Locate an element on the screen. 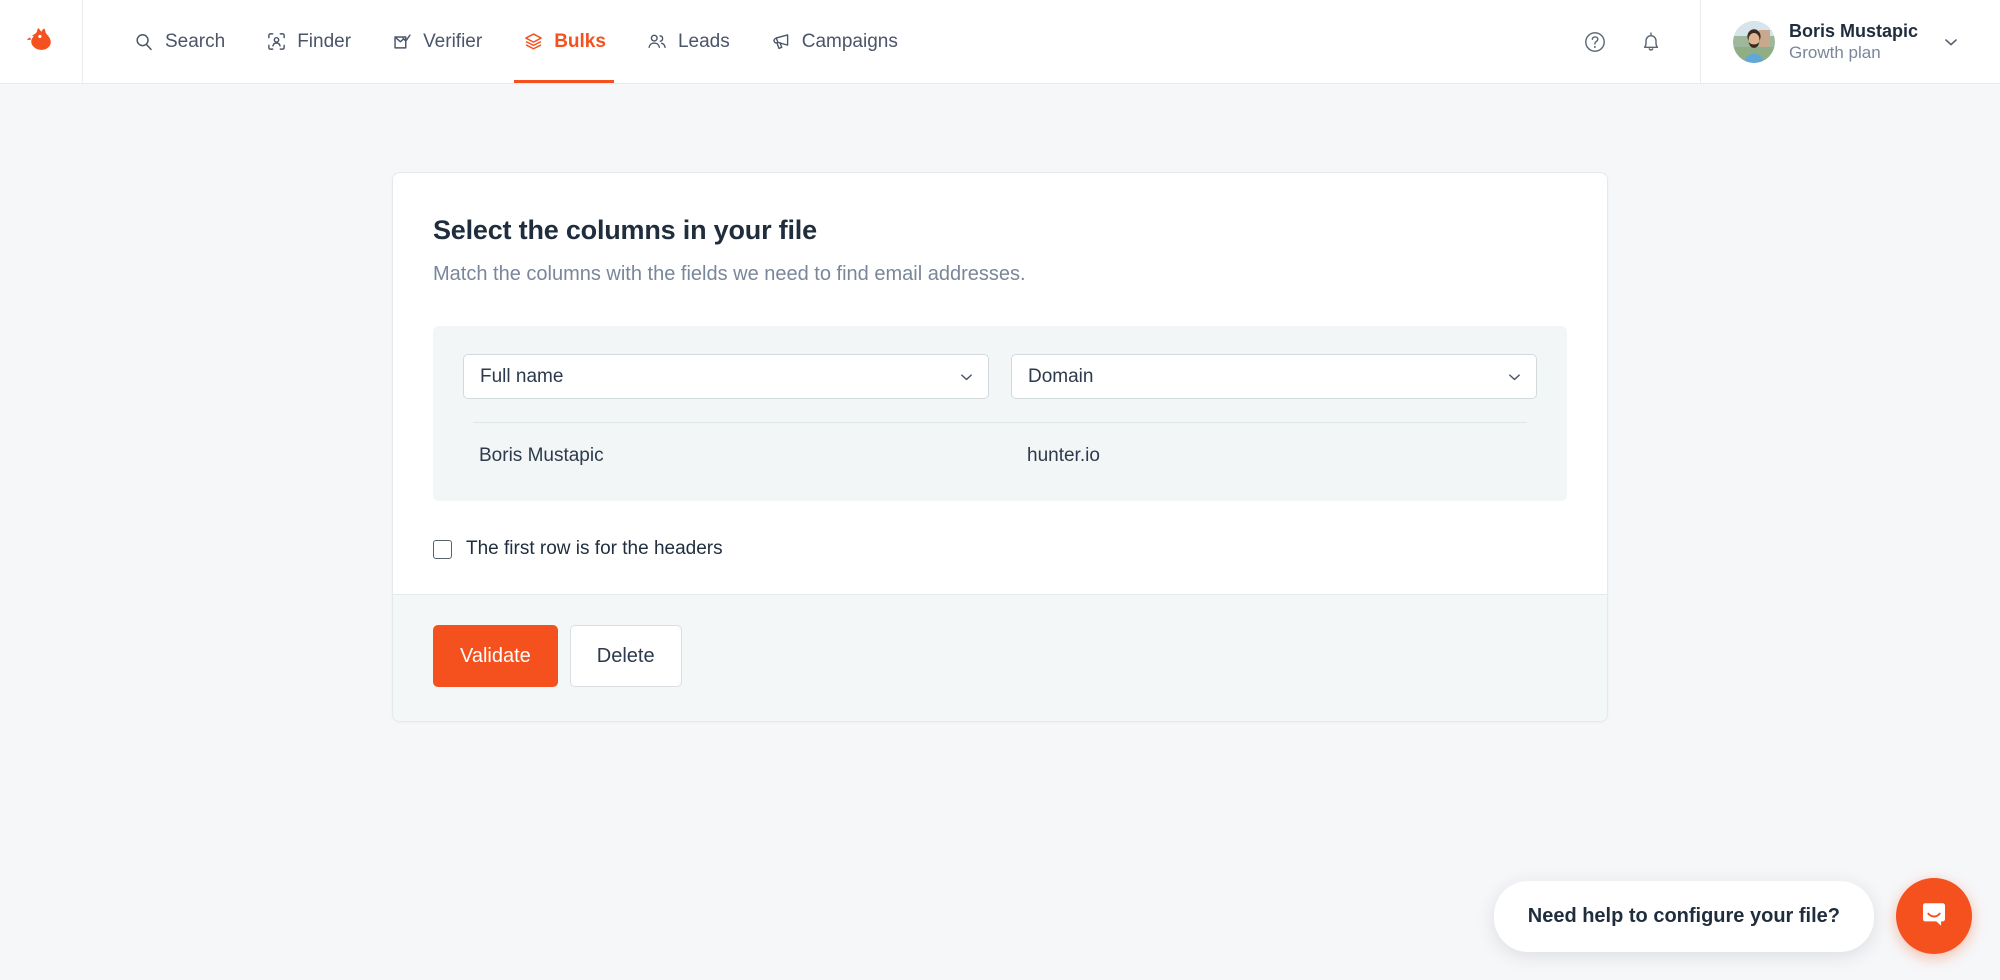 This screenshot has width=2000, height=980. mapper-divider is located at coordinates (1000, 422).